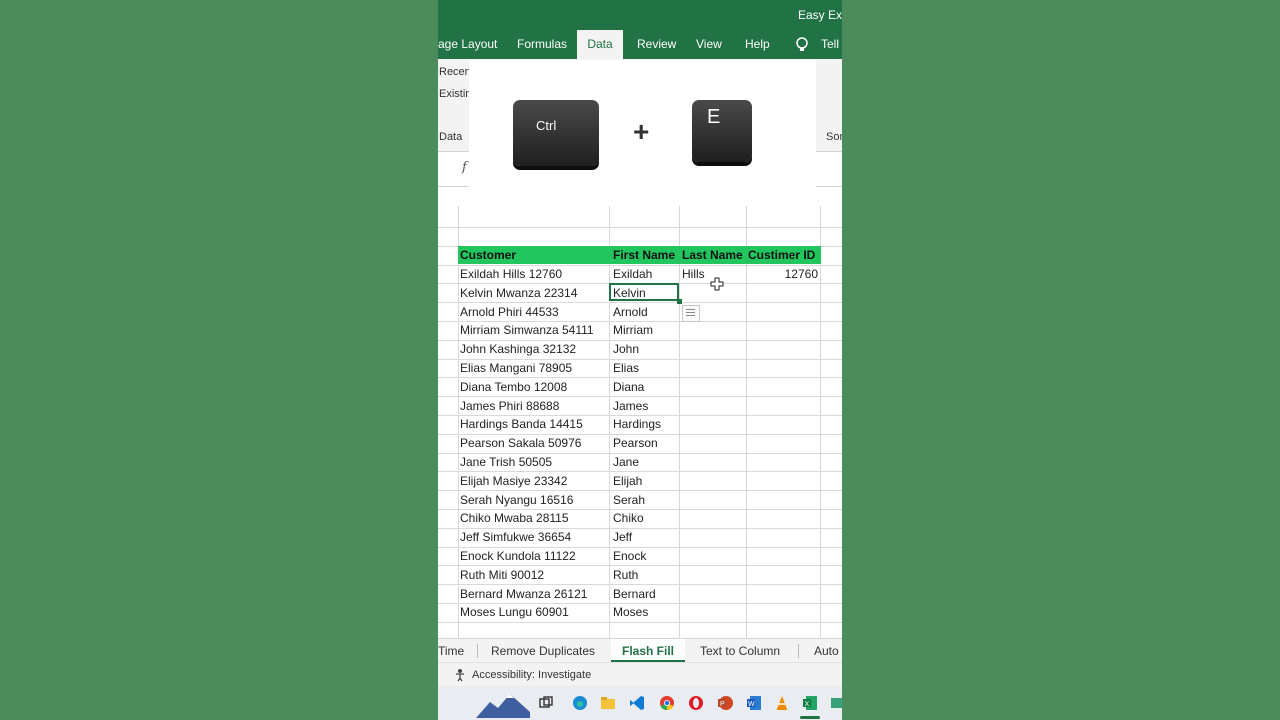 The height and width of the screenshot is (720, 1280). I want to click on customer-cell: Chiko Mwaba 28115, so click(534, 518).